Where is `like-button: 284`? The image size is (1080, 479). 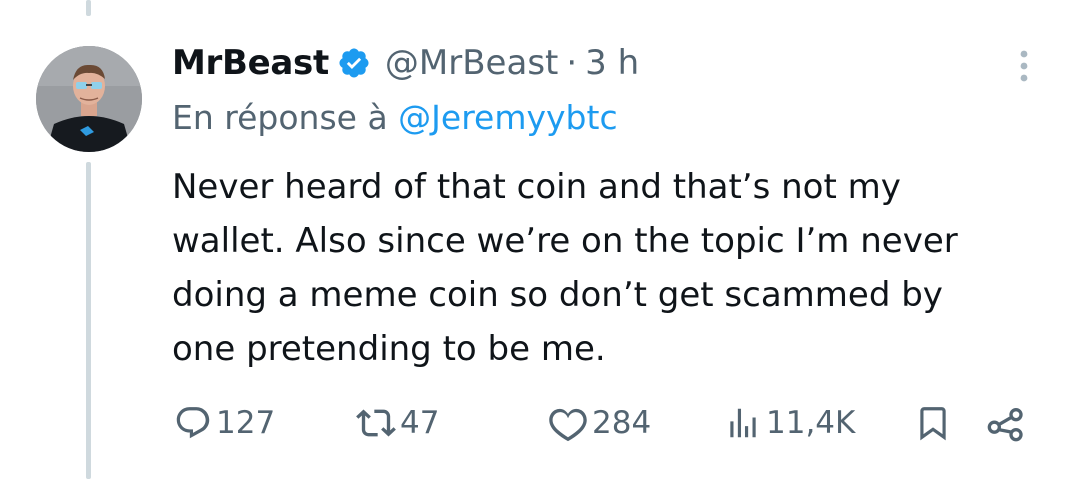
like-button: 284 is located at coordinates (599, 423).